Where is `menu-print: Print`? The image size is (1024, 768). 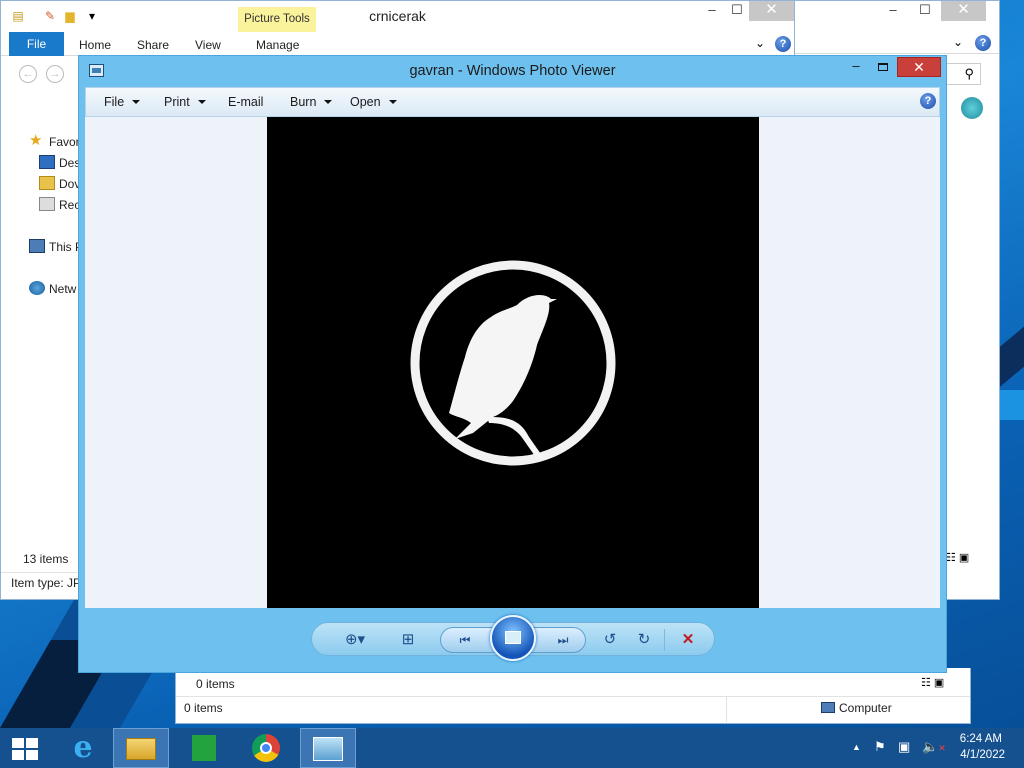
menu-print: Print is located at coordinates (185, 102).